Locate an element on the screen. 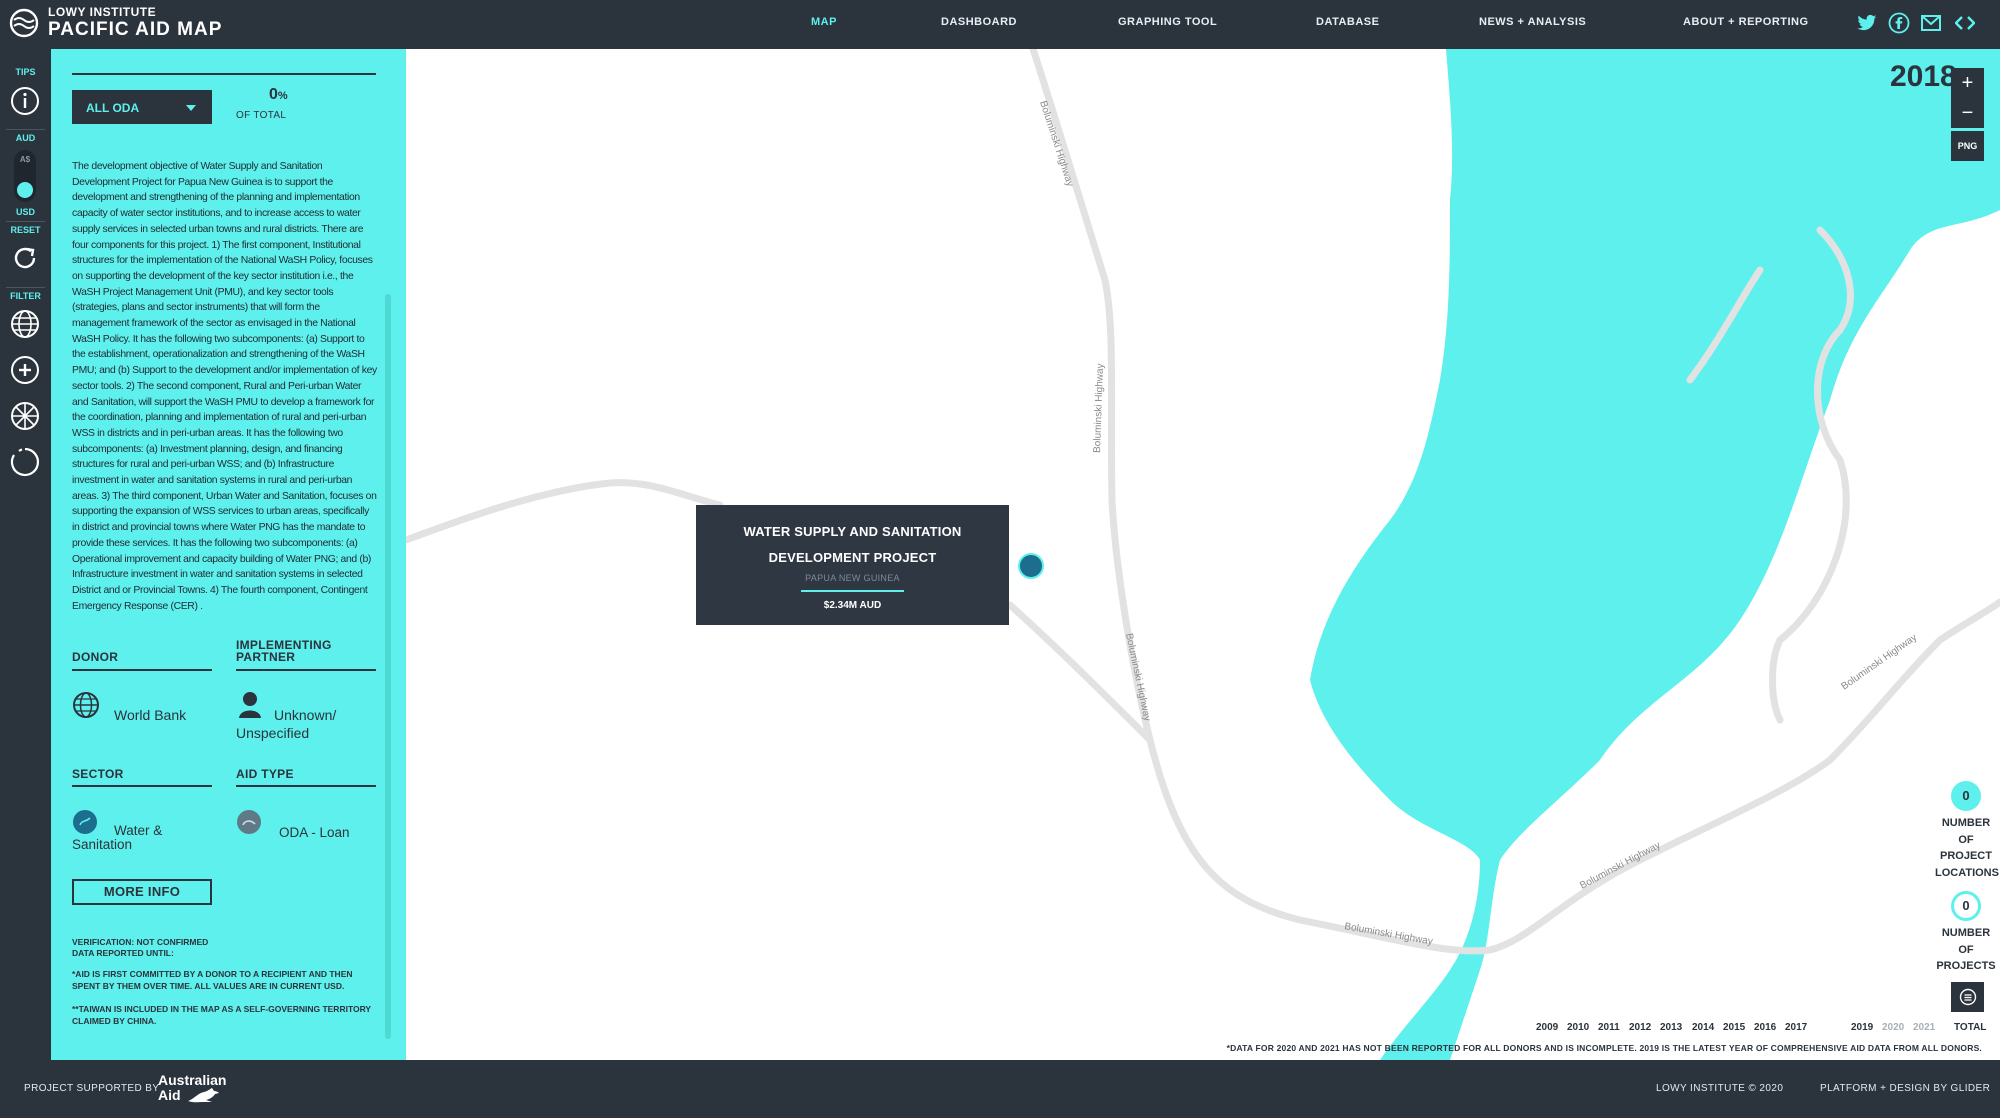  sector-heading-rule is located at coordinates (142, 786).